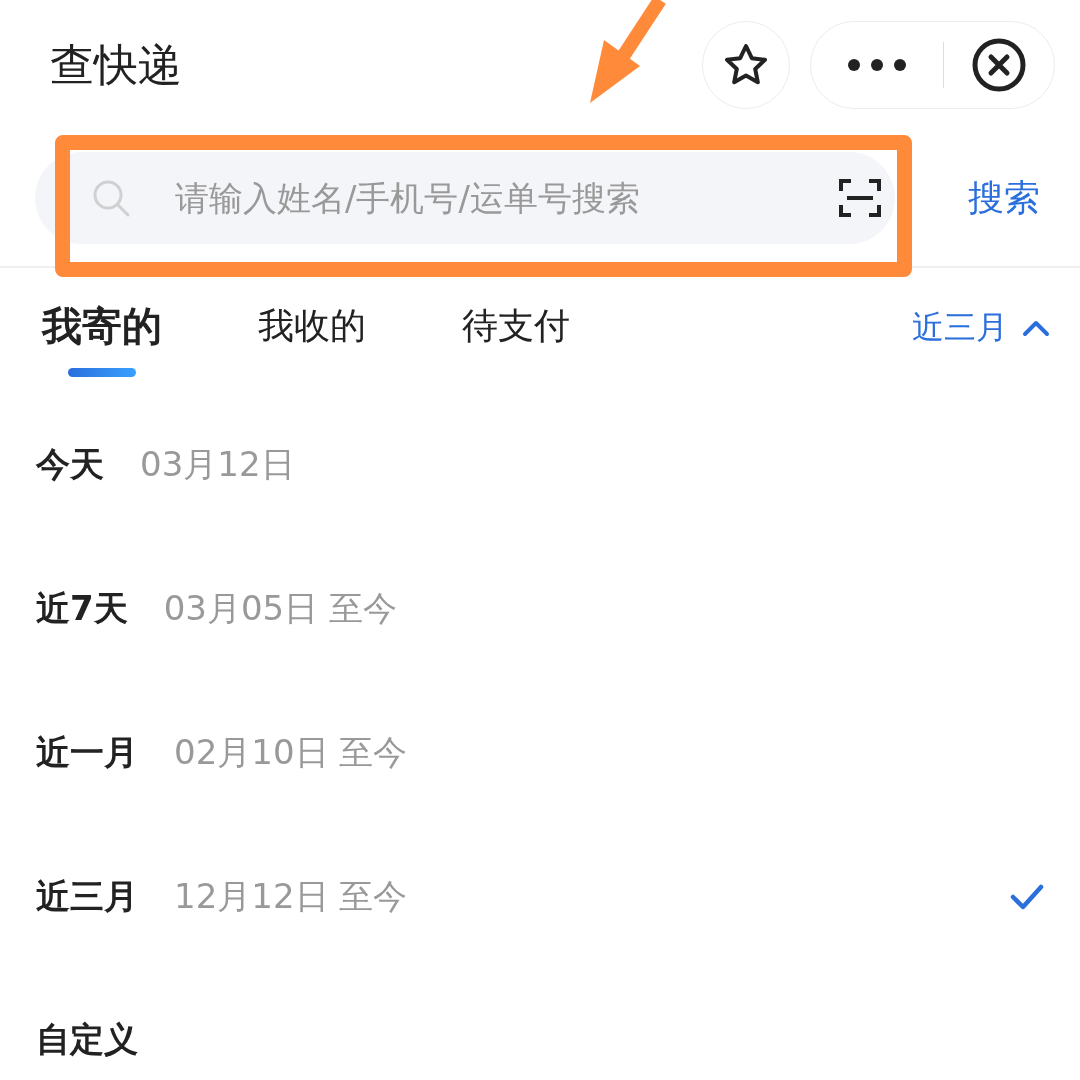  Describe the element at coordinates (291, 896) in the screenshot. I see `range-date: 12月12日 至今` at that location.